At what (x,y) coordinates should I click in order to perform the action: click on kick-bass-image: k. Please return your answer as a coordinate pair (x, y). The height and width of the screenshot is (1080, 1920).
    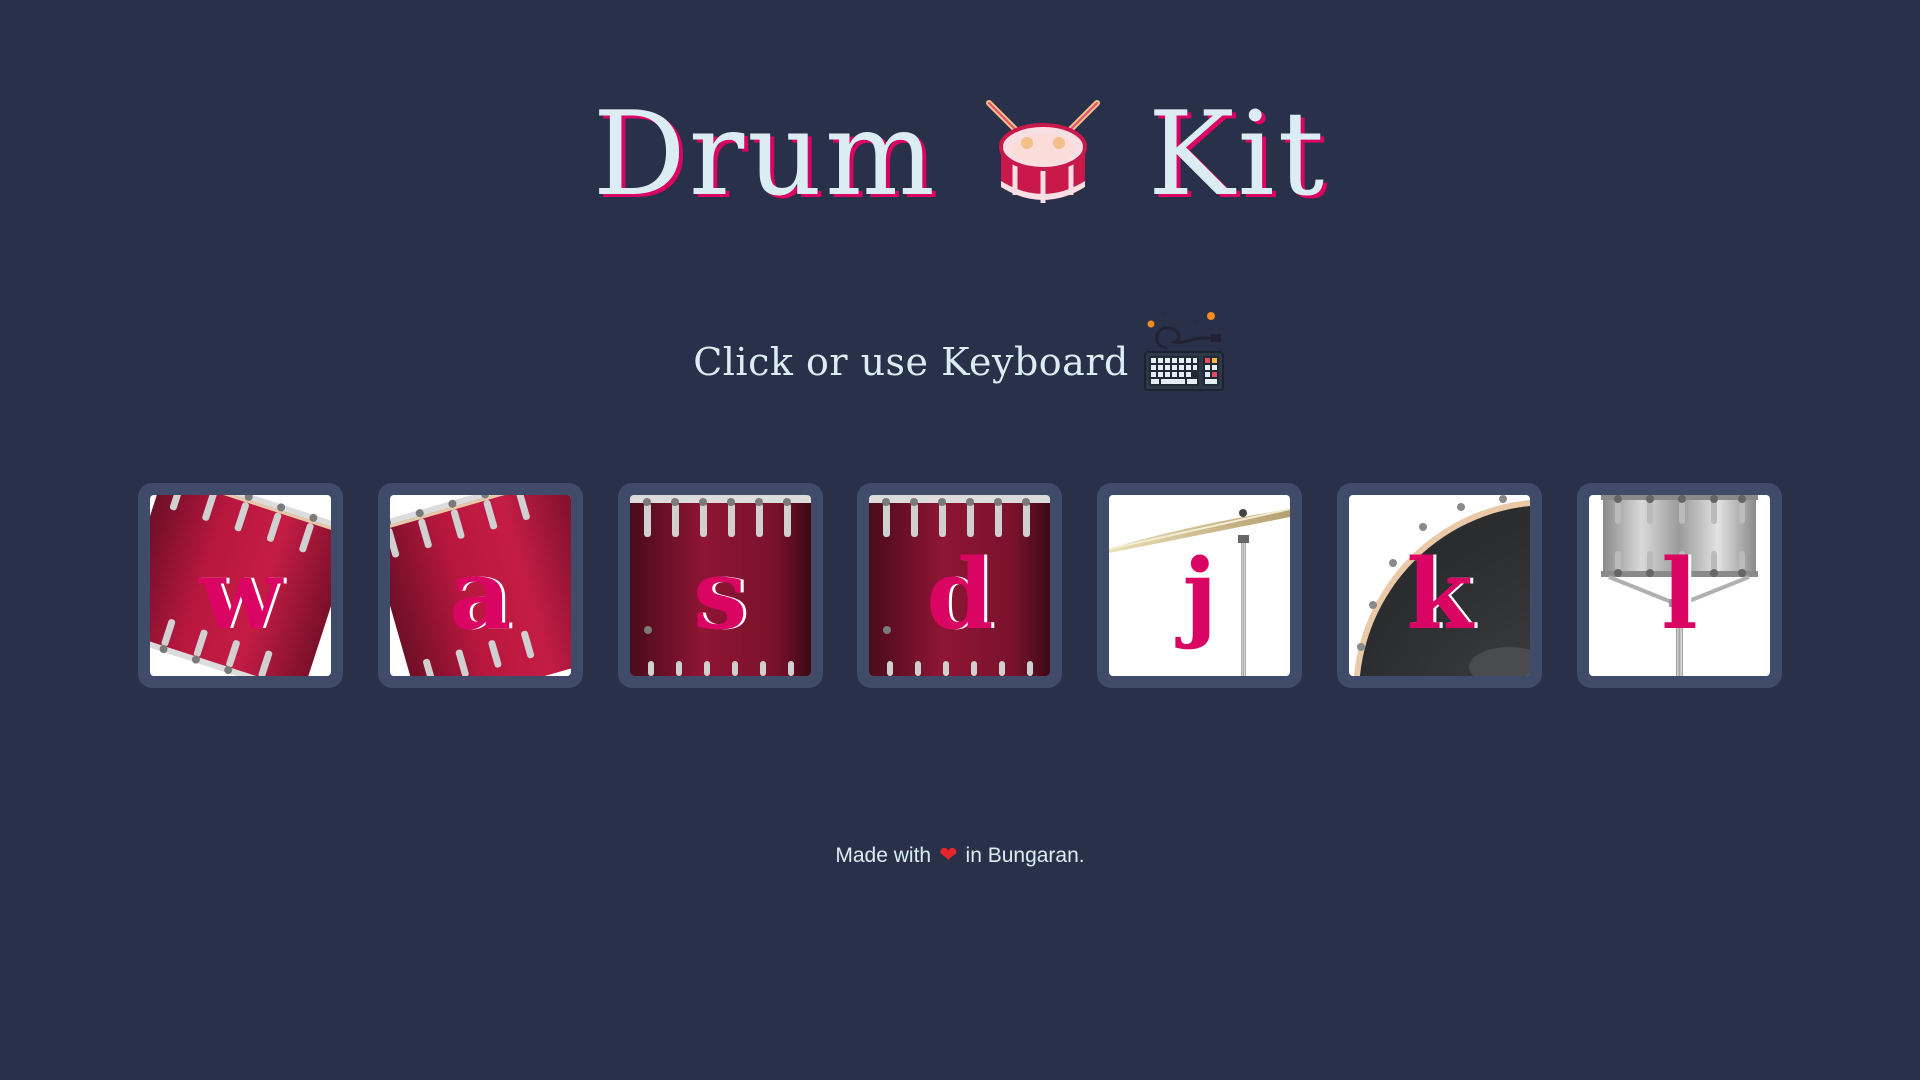
    Looking at the image, I should click on (1440, 585).